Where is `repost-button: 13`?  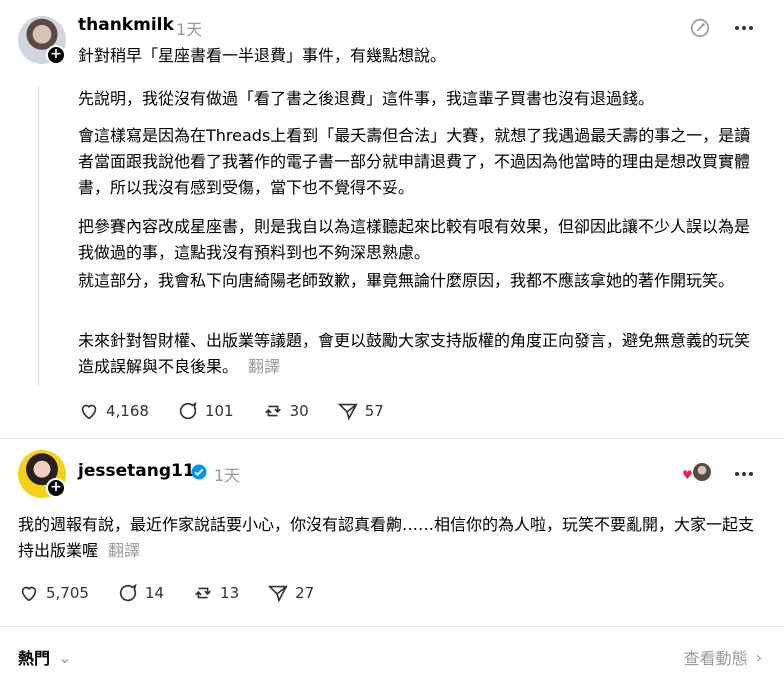 repost-button: 13 is located at coordinates (215, 593).